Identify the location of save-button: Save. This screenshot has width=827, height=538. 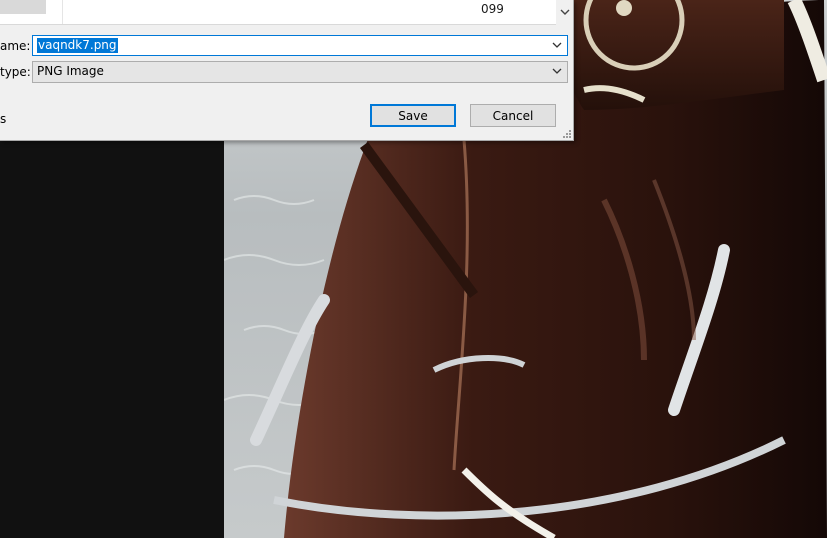
(413, 115).